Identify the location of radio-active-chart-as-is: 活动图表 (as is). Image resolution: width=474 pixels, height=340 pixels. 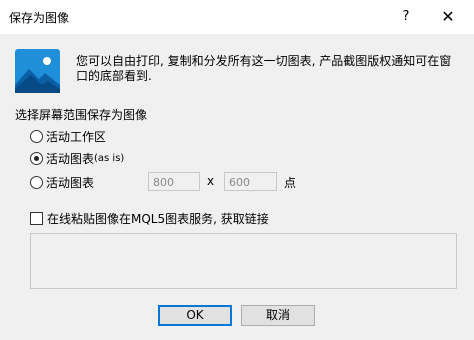
(77, 158).